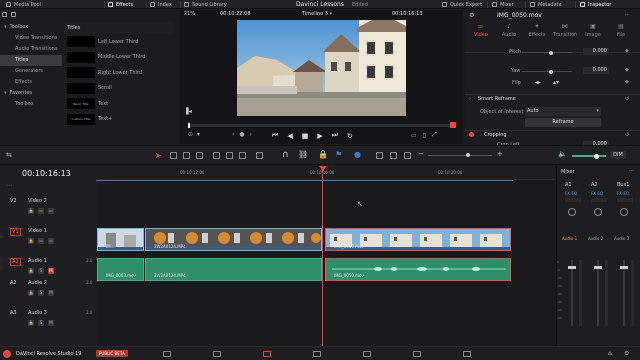 Image resolution: width=640 pixels, height=360 pixels. What do you see at coordinates (565, 35) in the screenshot?
I see `tab-transition: Transition` at bounding box center [565, 35].